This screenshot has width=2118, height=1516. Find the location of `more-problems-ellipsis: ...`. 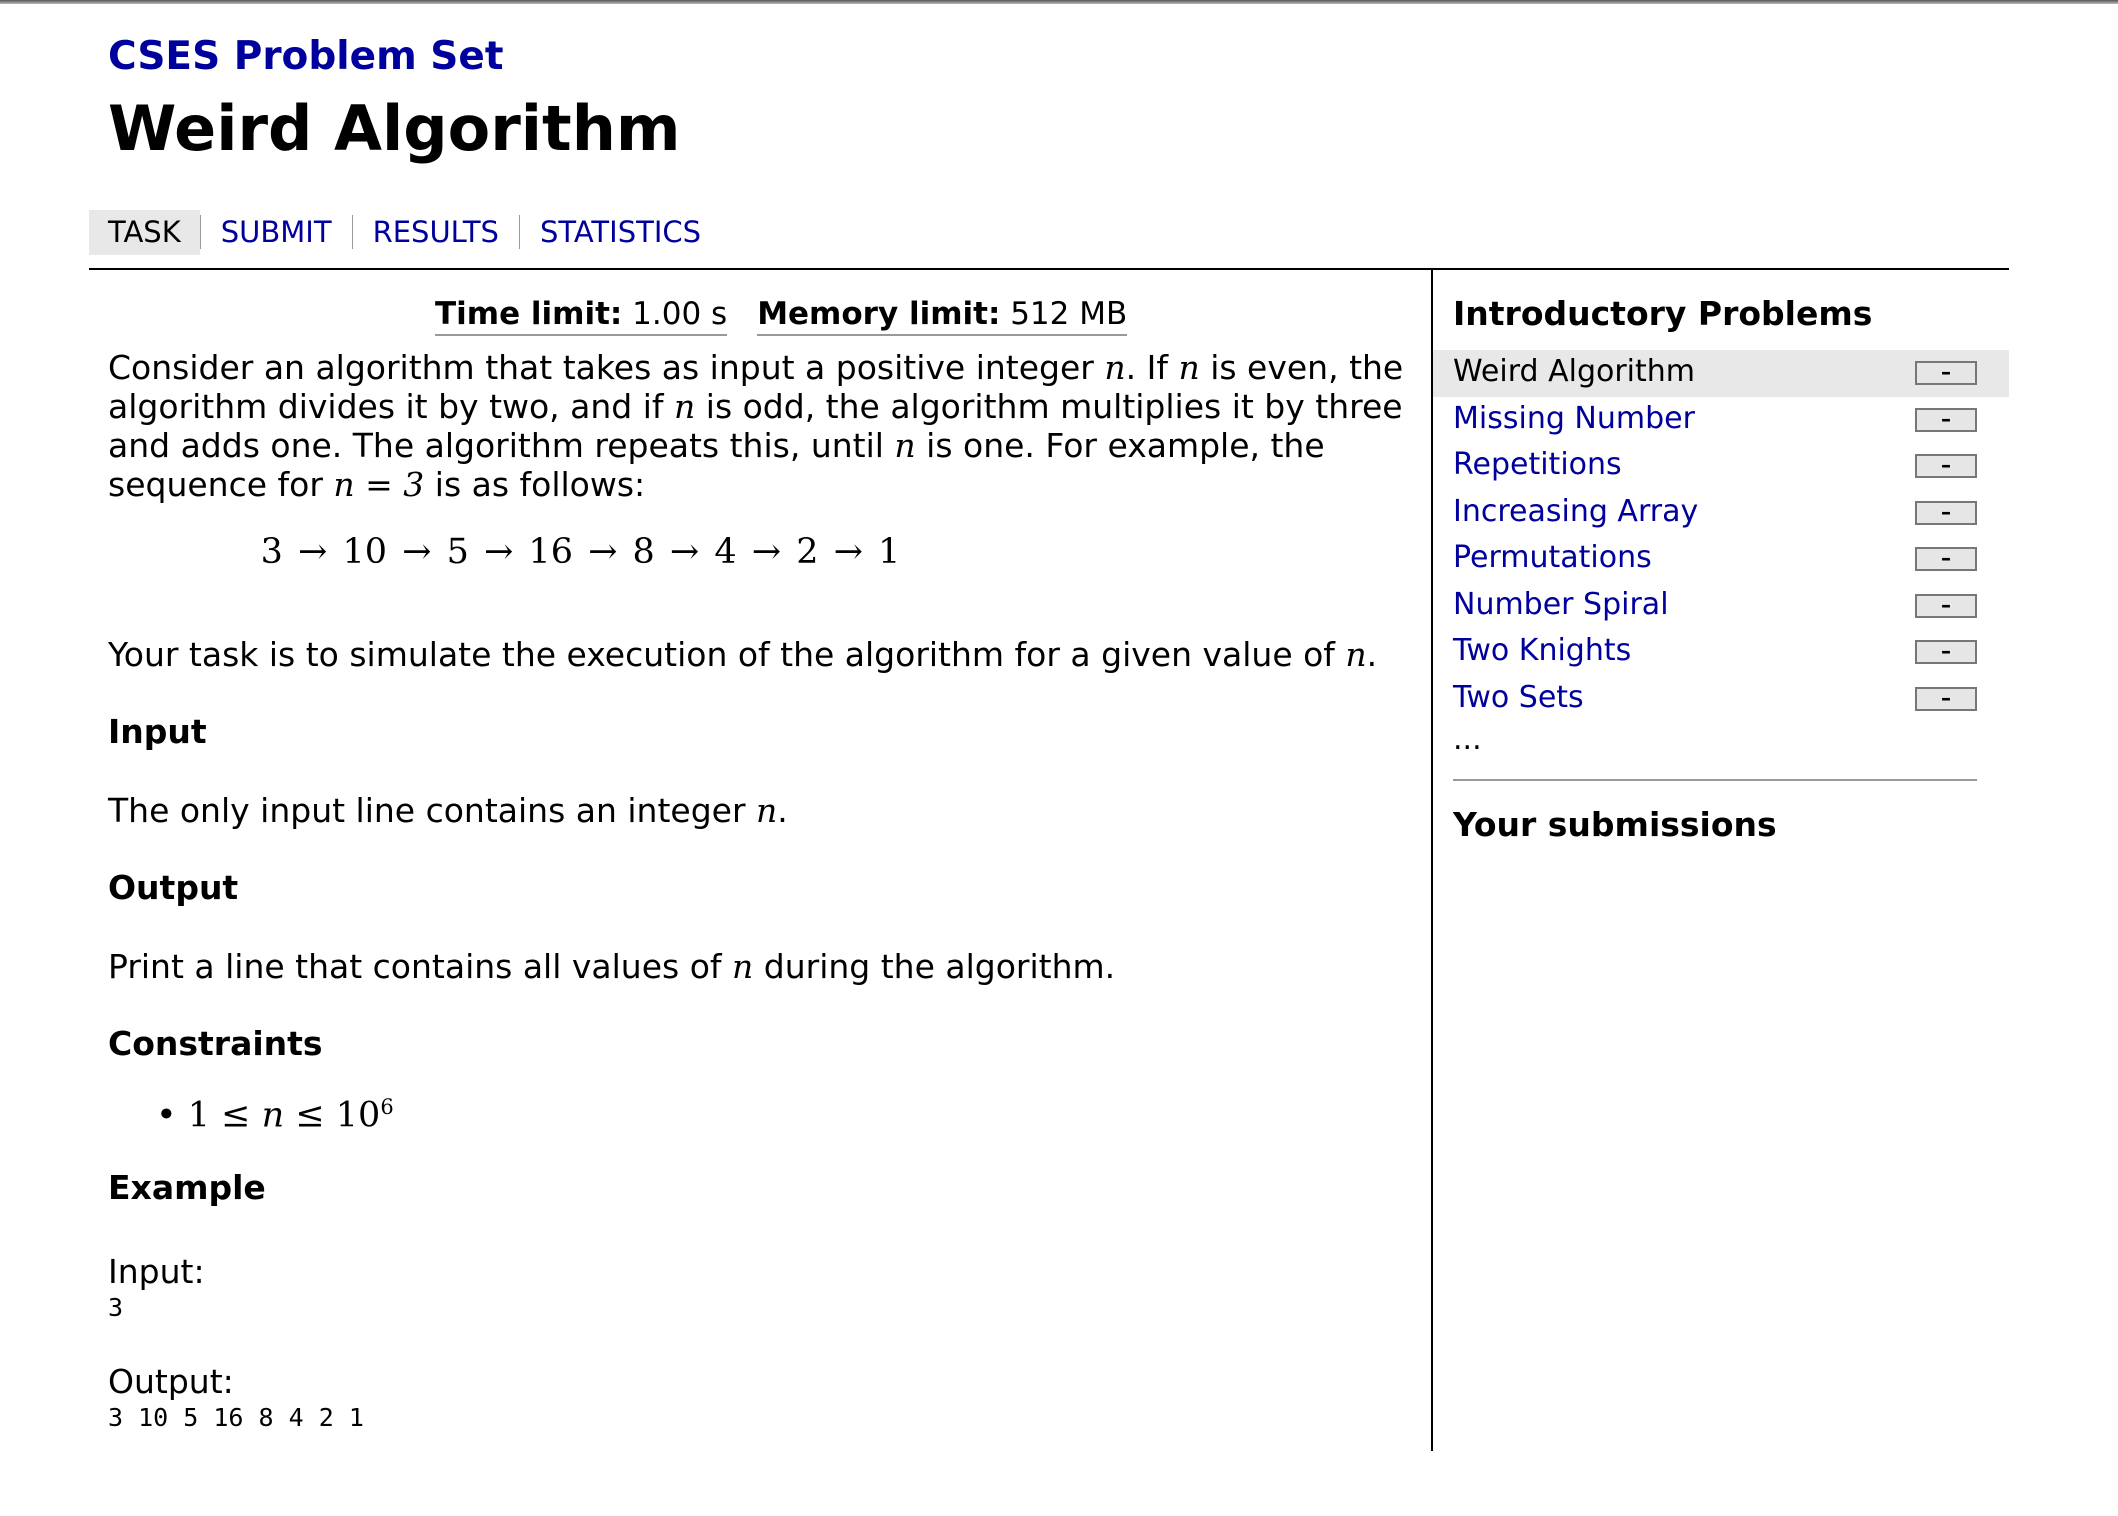

more-problems-ellipsis: ... is located at coordinates (1467, 739).